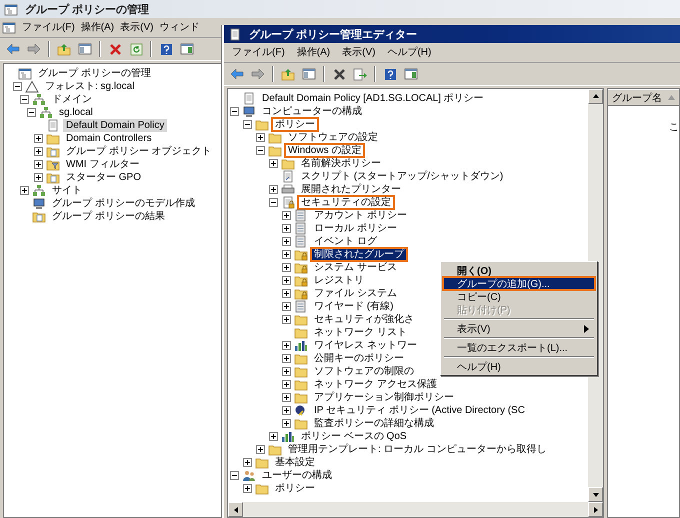 This screenshot has height=518, width=680. Describe the element at coordinates (374, 423) in the screenshot. I see `tree-item: 監査ポリシーの詳細な構成` at that location.